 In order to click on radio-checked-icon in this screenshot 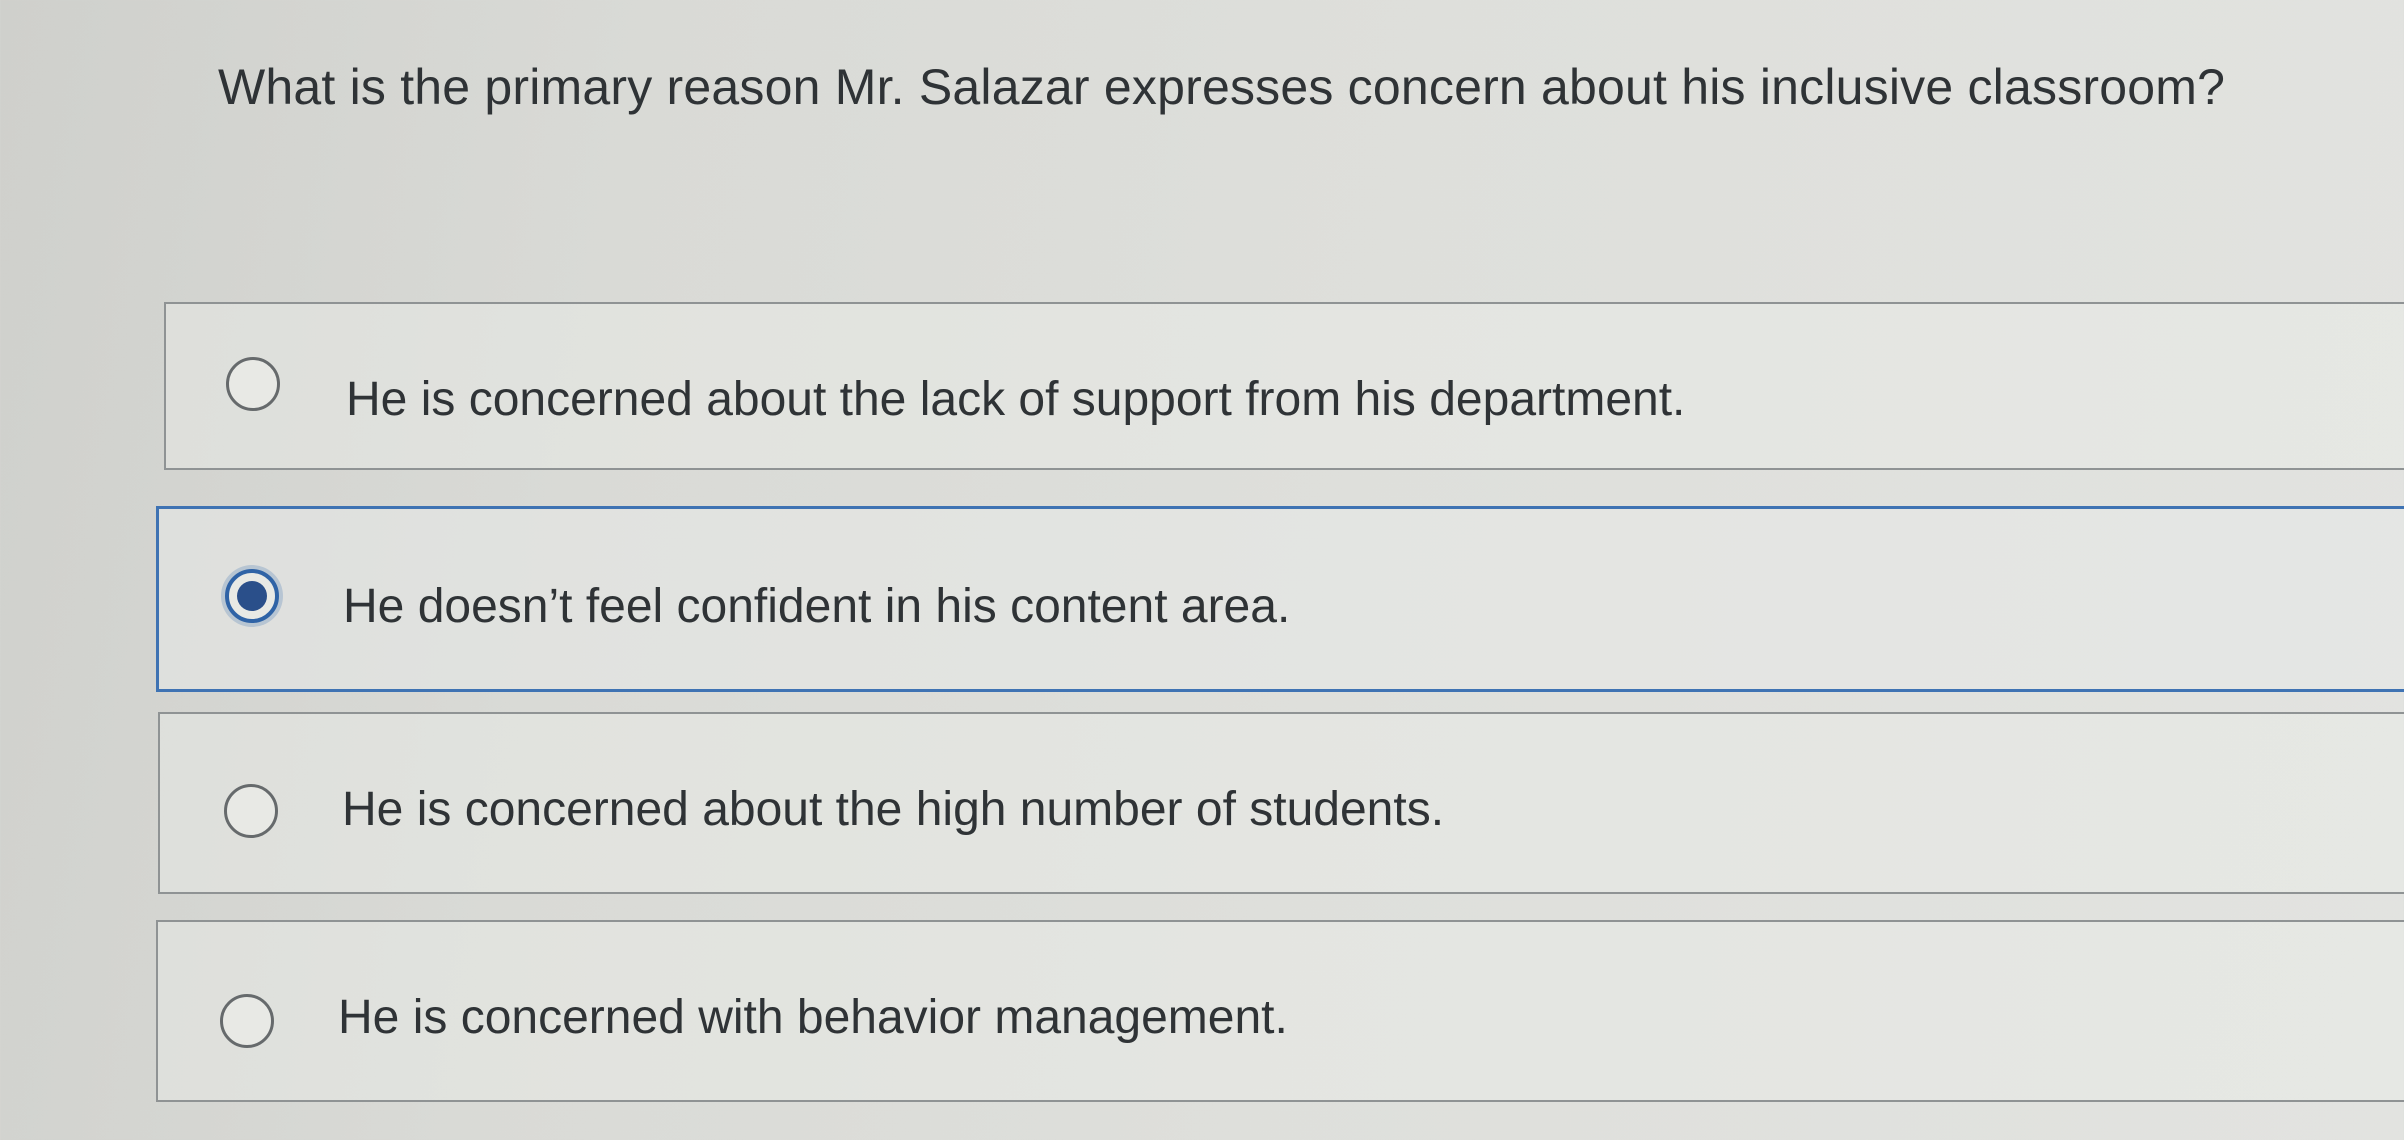, I will do `click(252, 596)`.